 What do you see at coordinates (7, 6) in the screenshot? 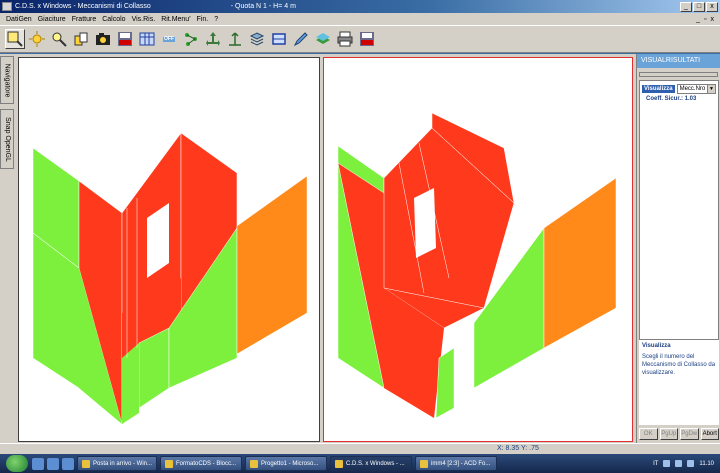
I see `app-icon` at bounding box center [7, 6].